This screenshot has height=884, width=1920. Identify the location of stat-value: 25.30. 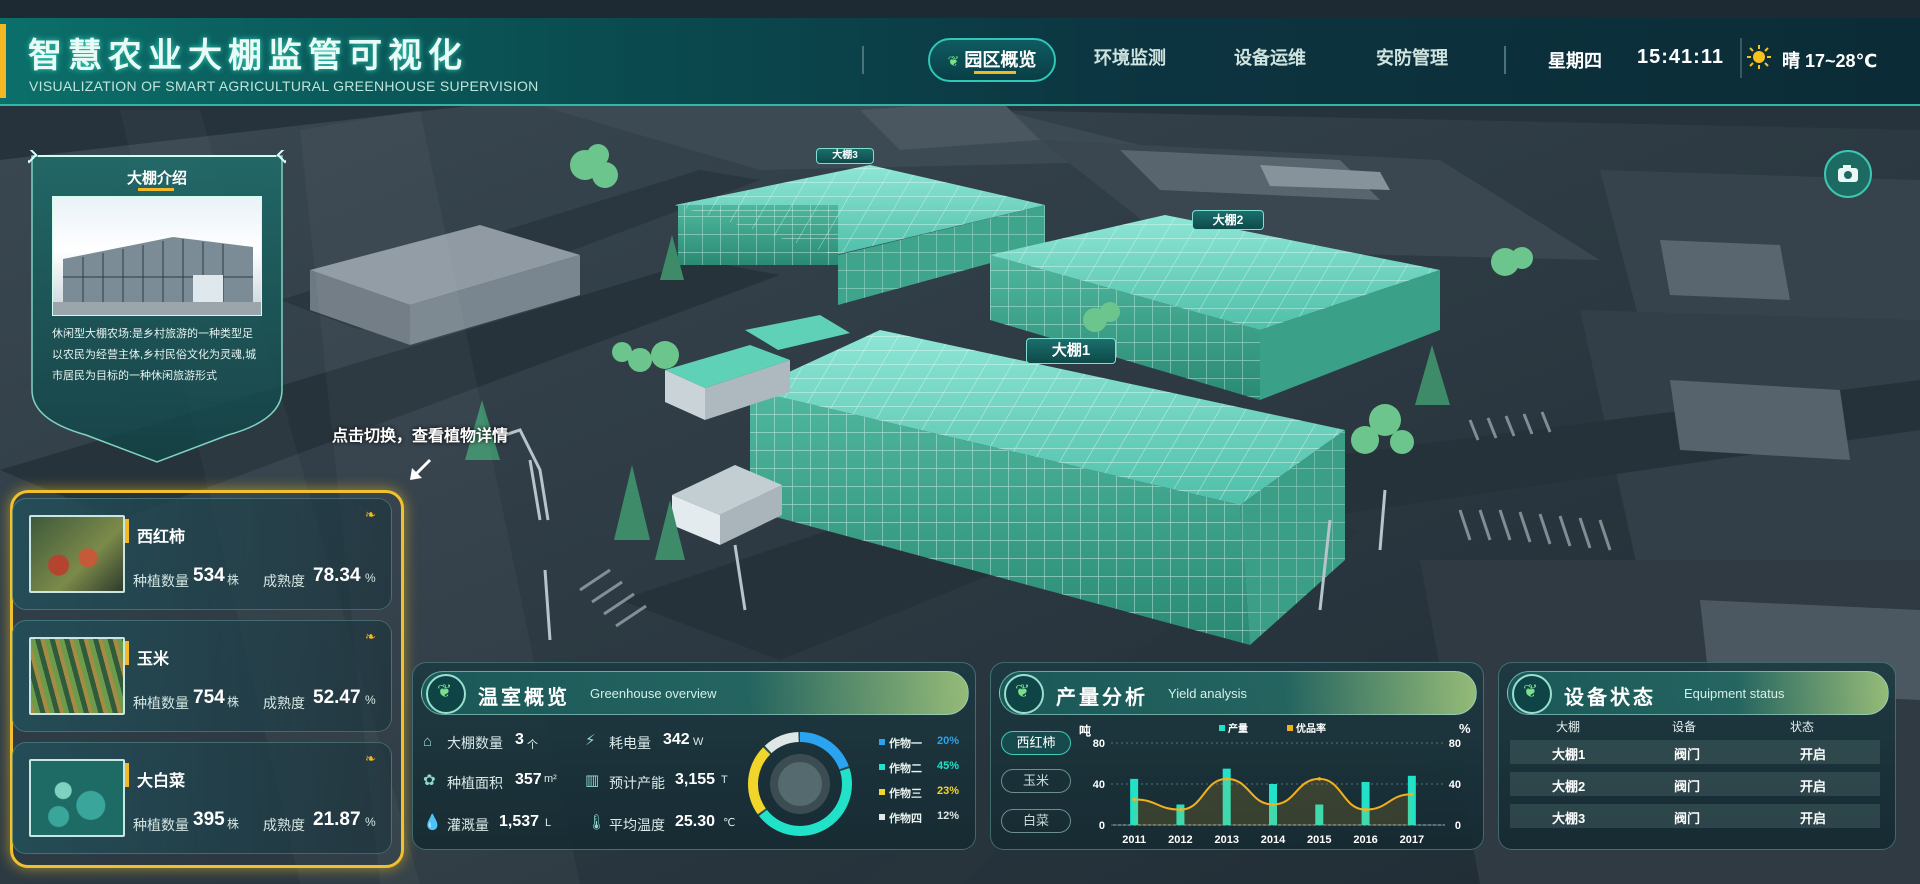
(695, 821).